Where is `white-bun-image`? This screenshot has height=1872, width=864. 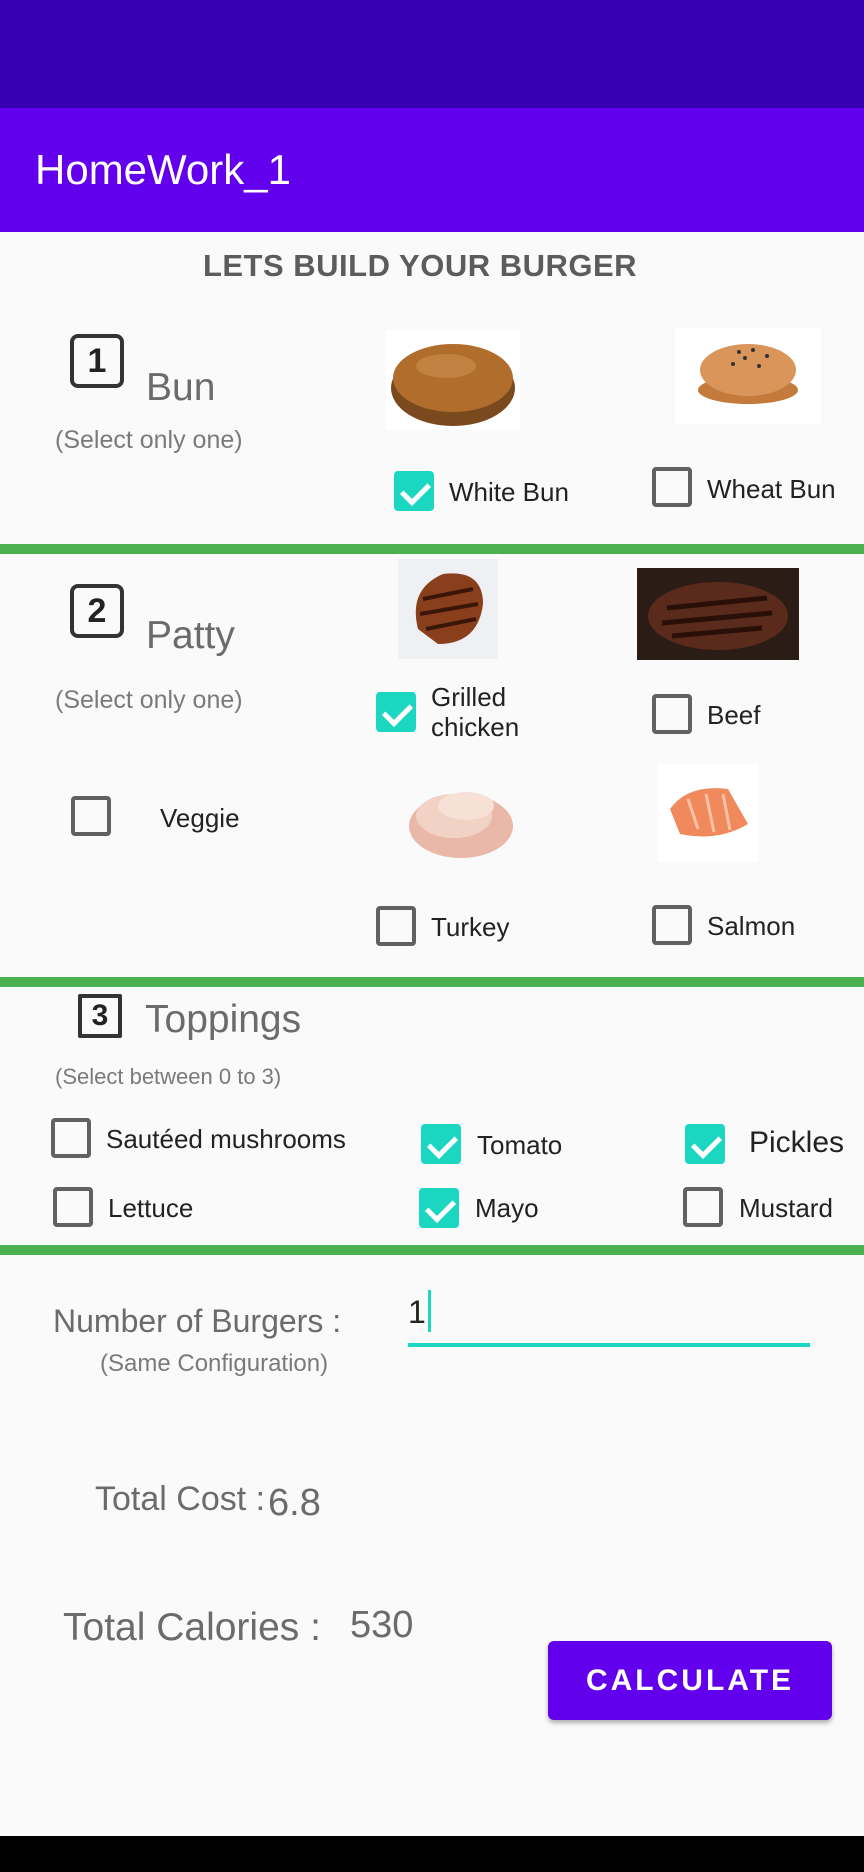 white-bun-image is located at coordinates (453, 380).